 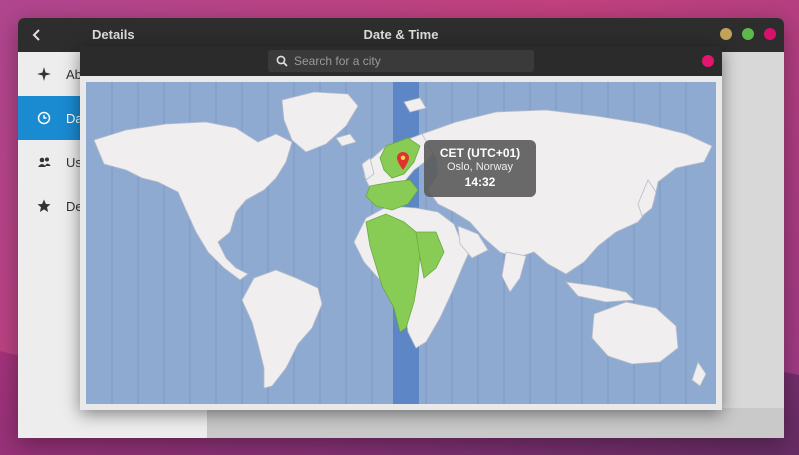 I want to click on timezone-tooltip: CET (UTC+01) Oslo, Norway 14:32, so click(x=480, y=168).